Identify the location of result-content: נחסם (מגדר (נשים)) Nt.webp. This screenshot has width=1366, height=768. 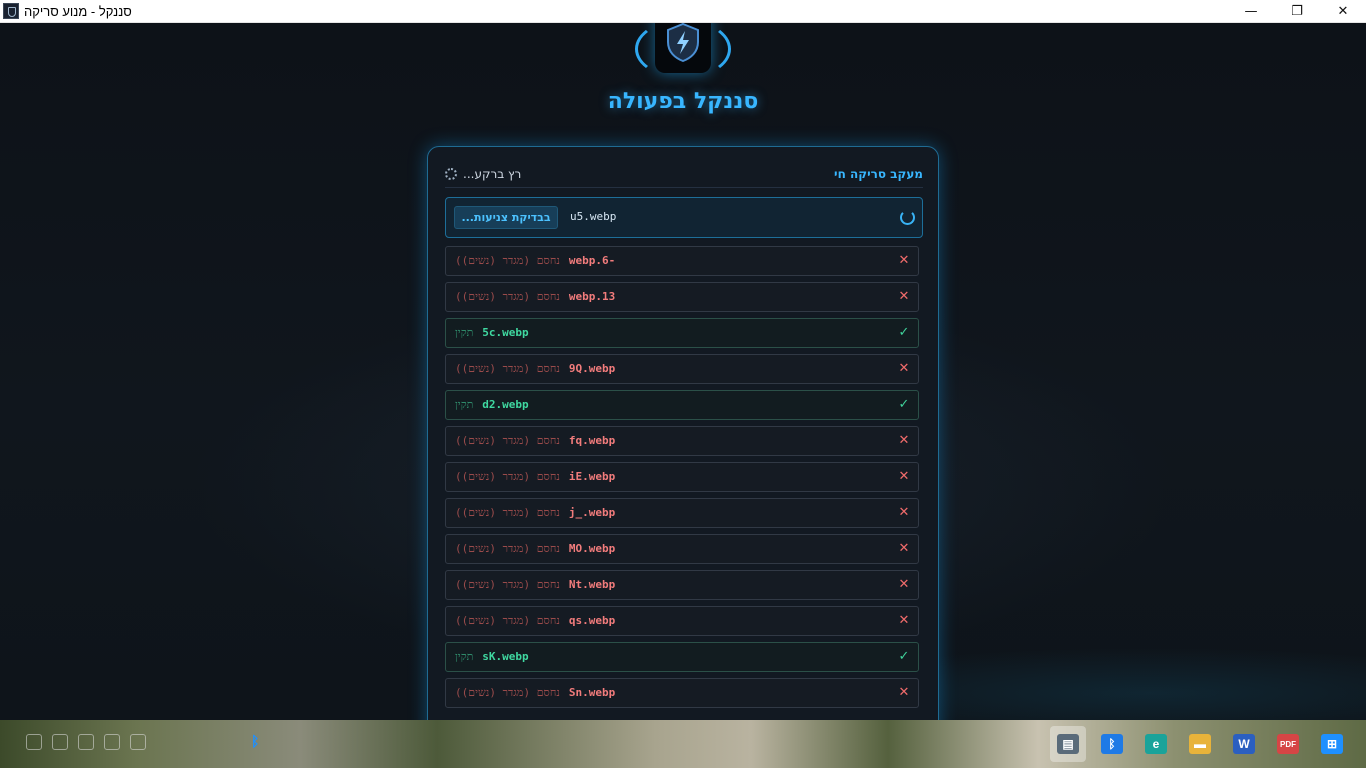
(535, 584).